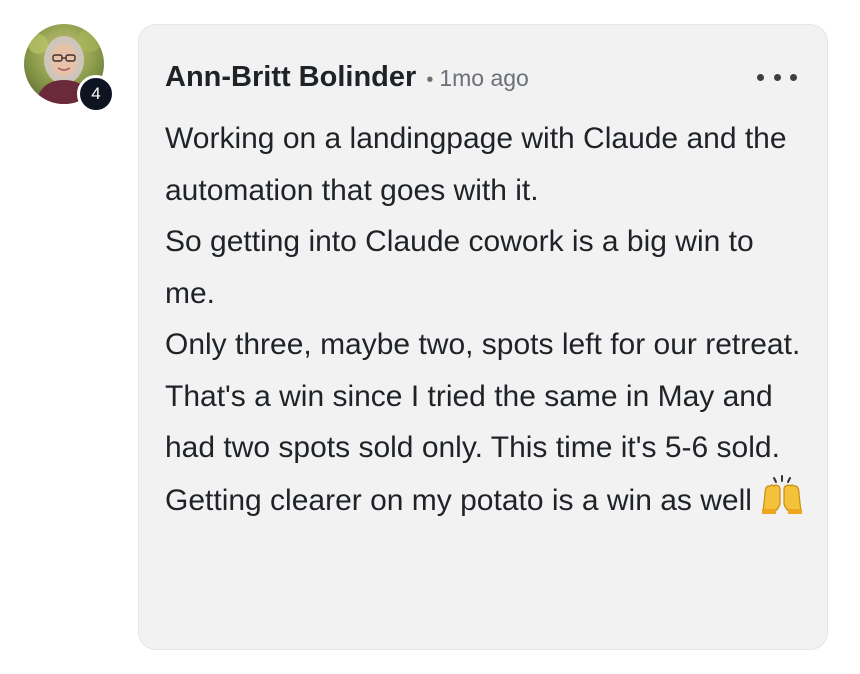  I want to click on more-options-button, so click(777, 77).